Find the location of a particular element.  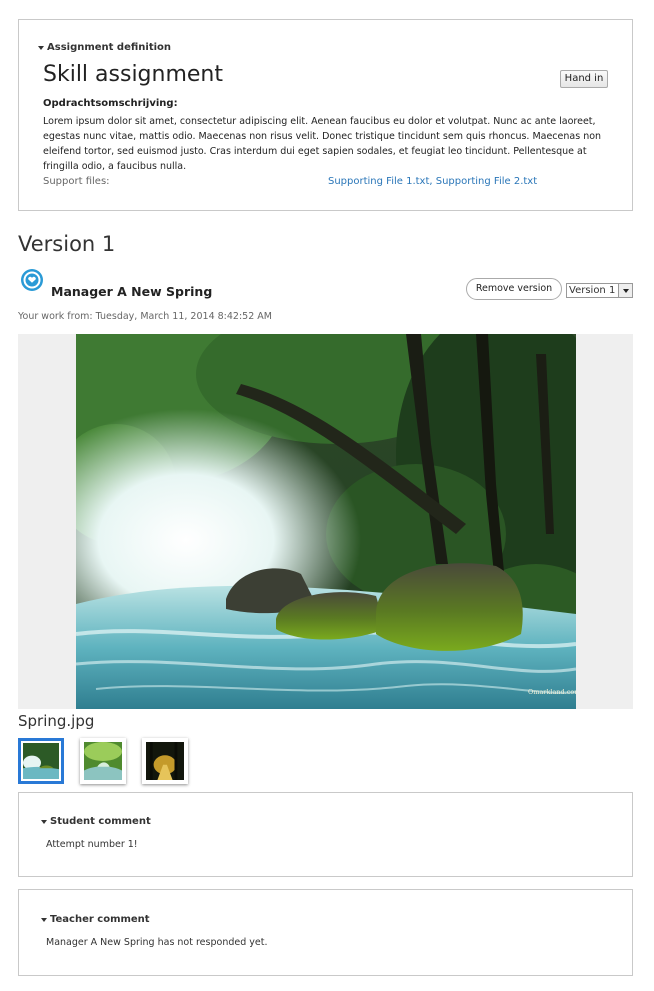

version-select-value: Version 1 is located at coordinates (592, 290).